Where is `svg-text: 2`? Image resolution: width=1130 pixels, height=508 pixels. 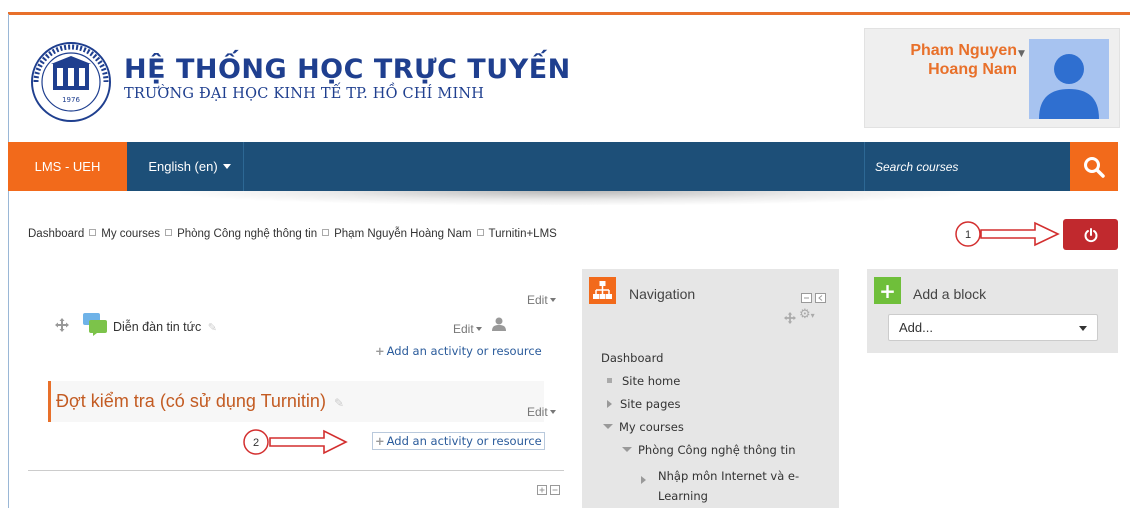 svg-text: 2 is located at coordinates (256, 443).